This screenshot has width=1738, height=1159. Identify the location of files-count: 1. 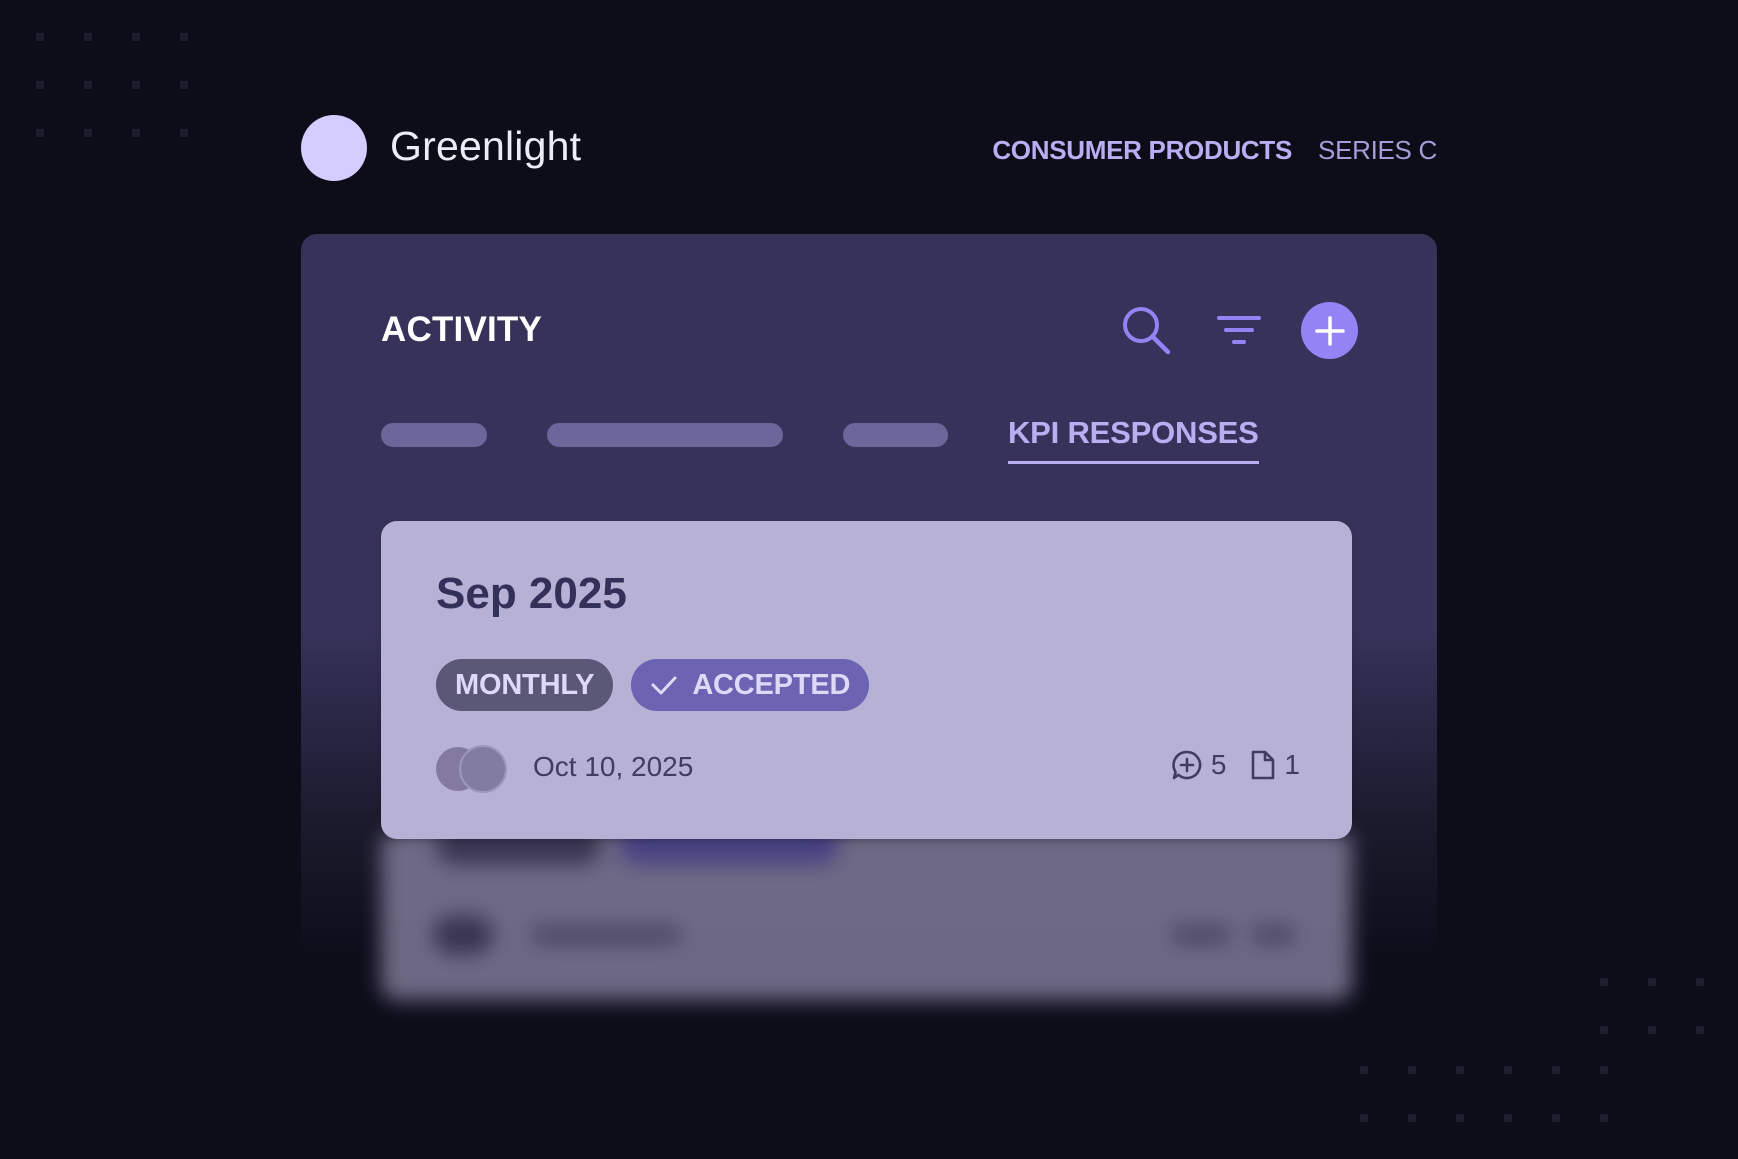
(1275, 765).